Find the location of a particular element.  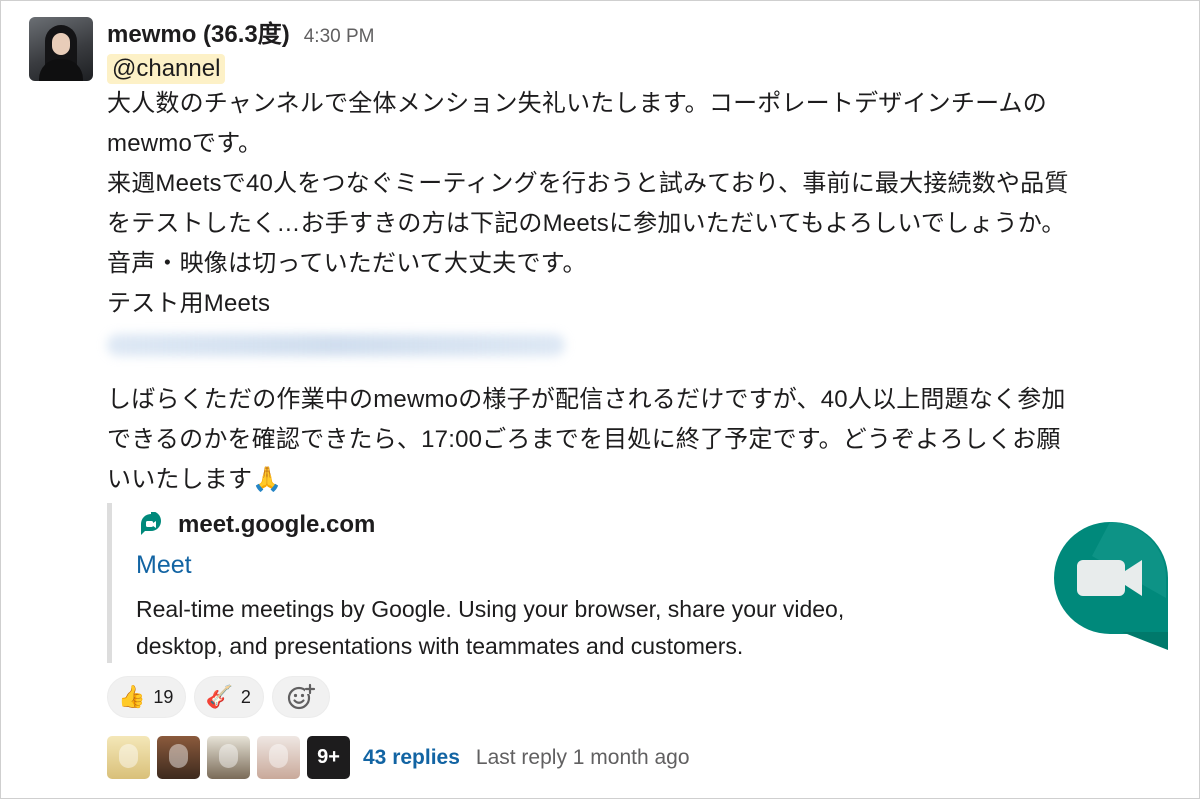

unfurl-title: Meet is located at coordinates (164, 565).